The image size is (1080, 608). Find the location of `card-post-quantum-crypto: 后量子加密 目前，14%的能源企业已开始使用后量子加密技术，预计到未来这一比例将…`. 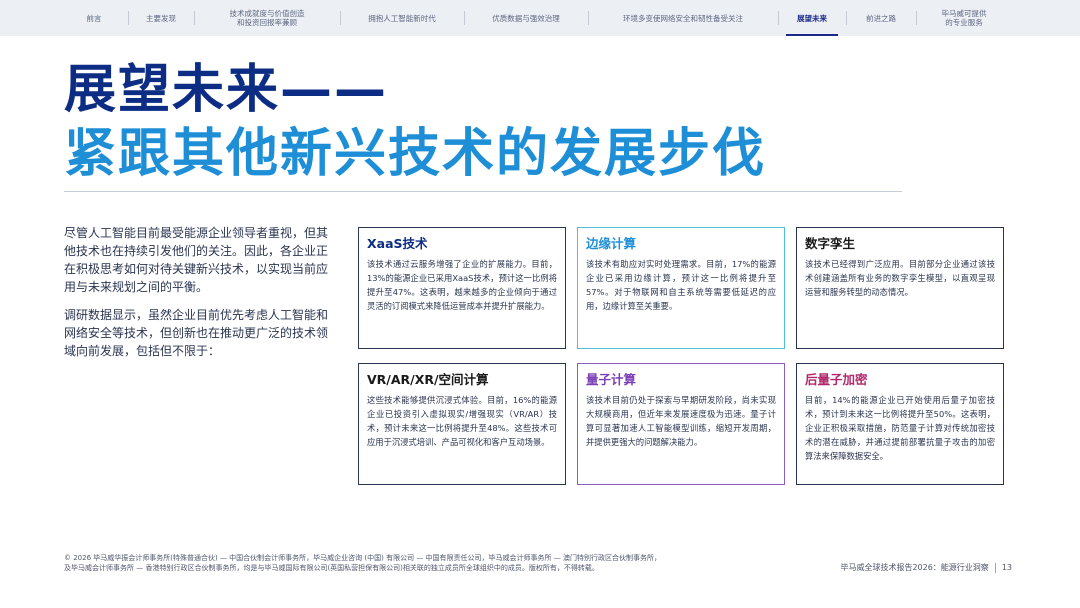

card-post-quantum-crypto: 后量子加密 目前，14%的能源企业已开始使用后量子加密技术，预计到未来这一比例将… is located at coordinates (900, 424).